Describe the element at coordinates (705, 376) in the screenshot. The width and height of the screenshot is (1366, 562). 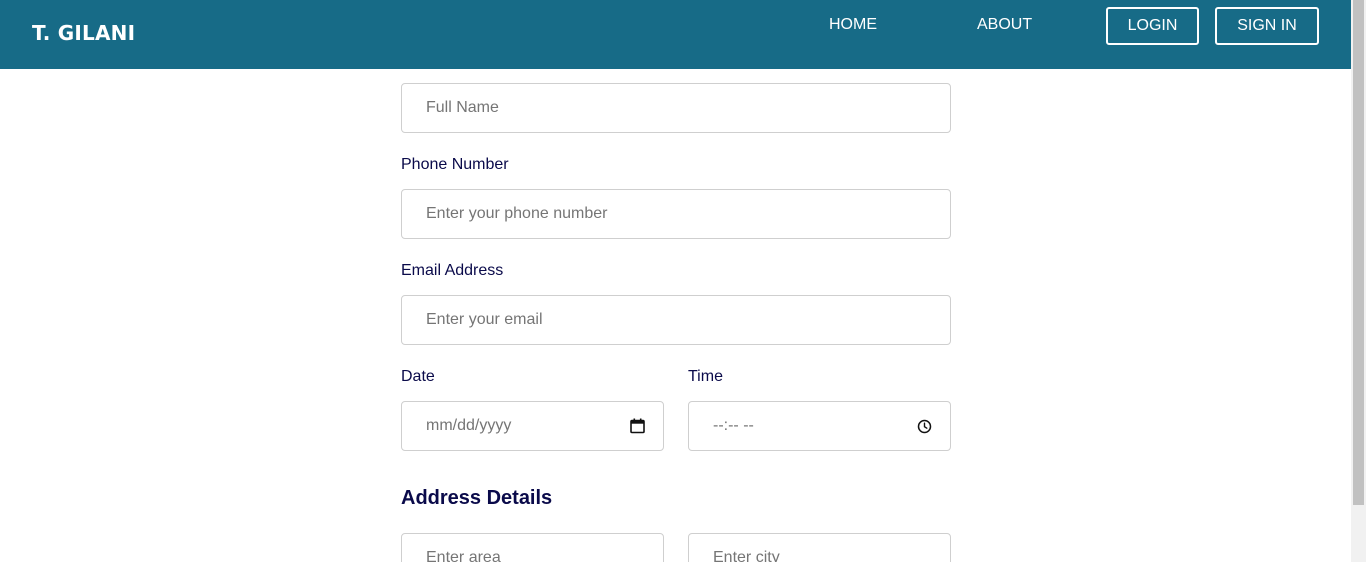
I see `time-label: Time` at that location.